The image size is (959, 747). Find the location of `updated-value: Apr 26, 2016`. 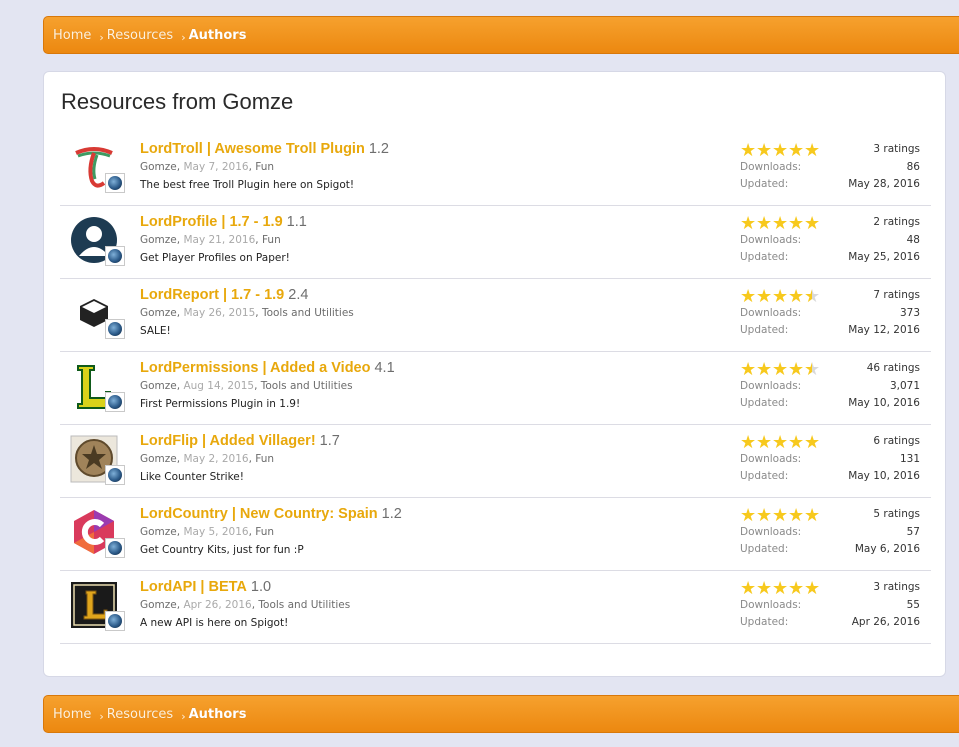

updated-value: Apr 26, 2016 is located at coordinates (885, 622).